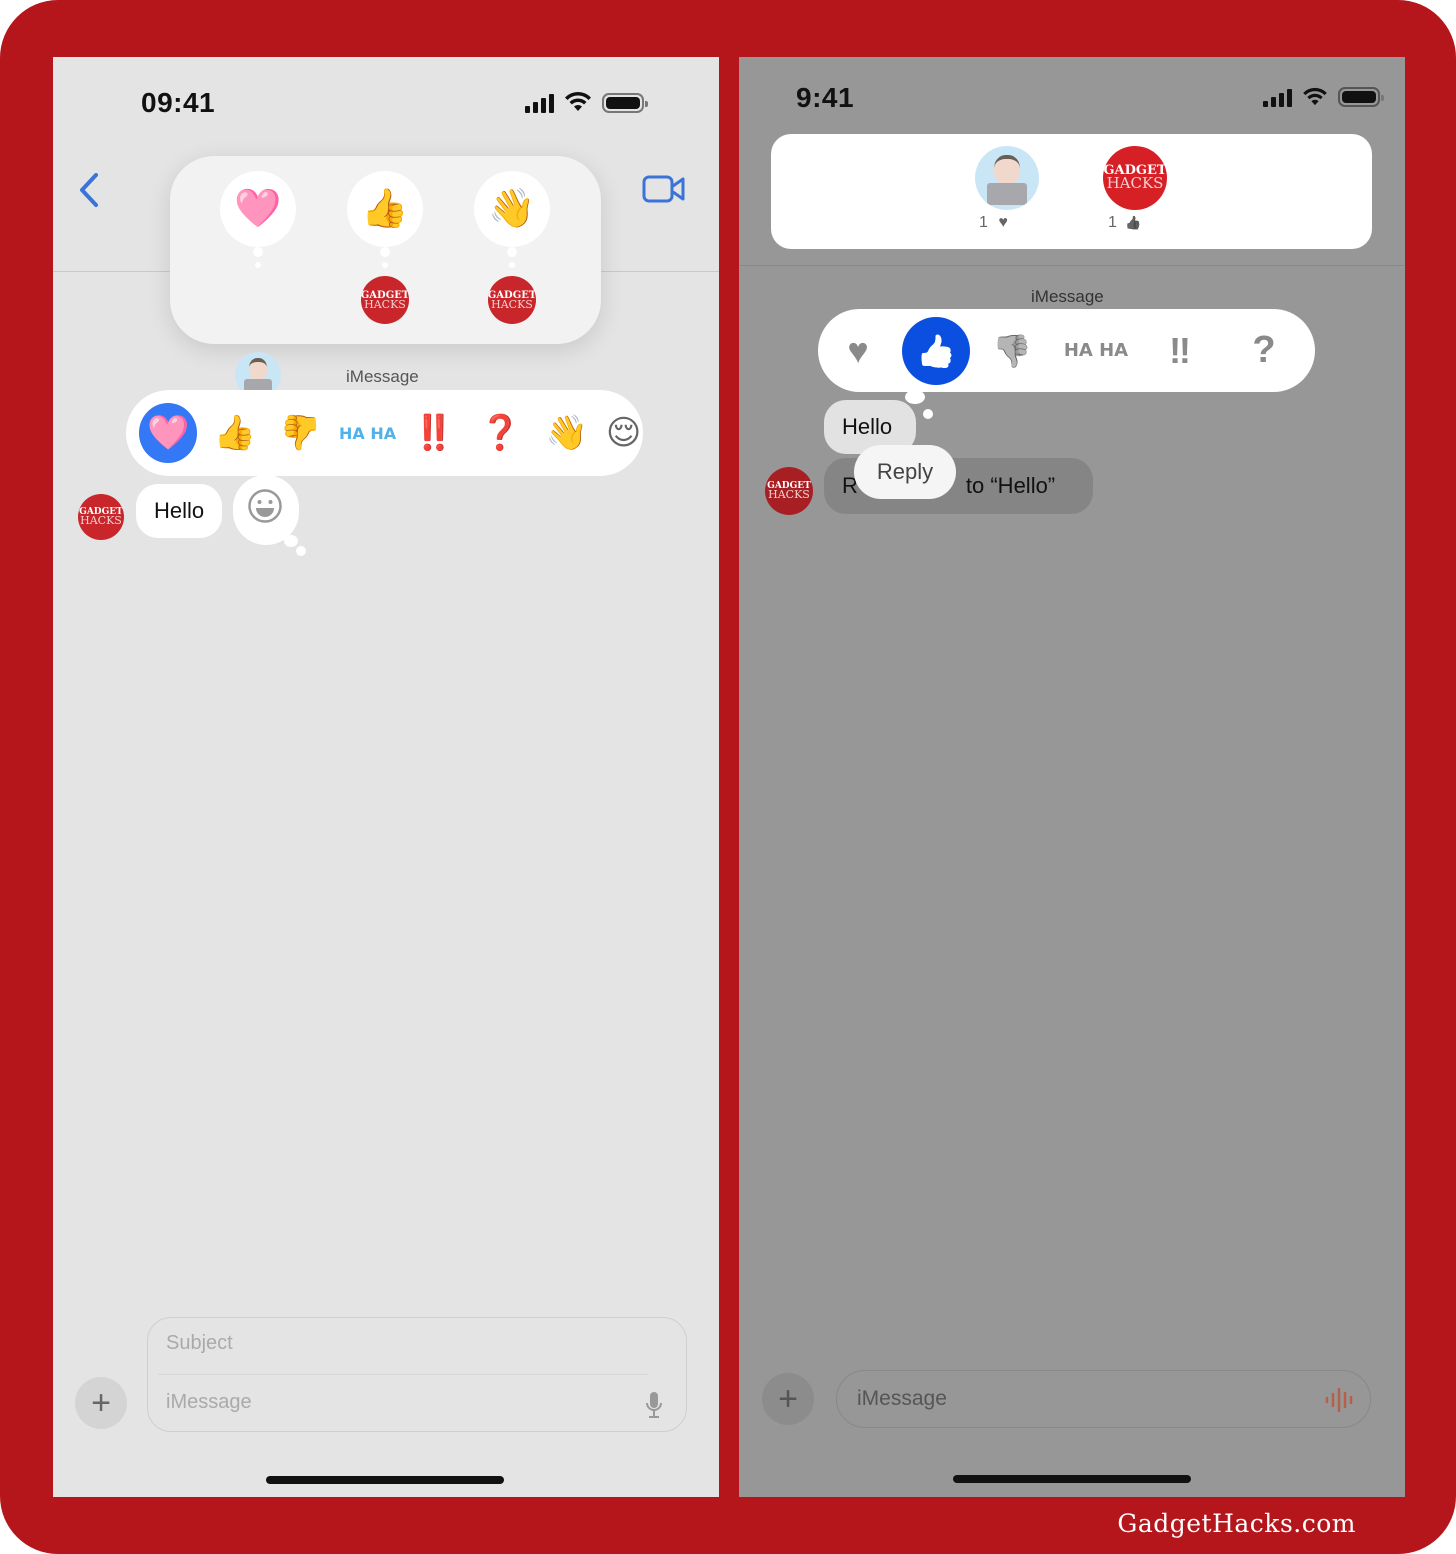 The image size is (1456, 1554). Describe the element at coordinates (1010, 485) in the screenshot. I see `reaction-notice-suffix: to “Hello”` at that location.